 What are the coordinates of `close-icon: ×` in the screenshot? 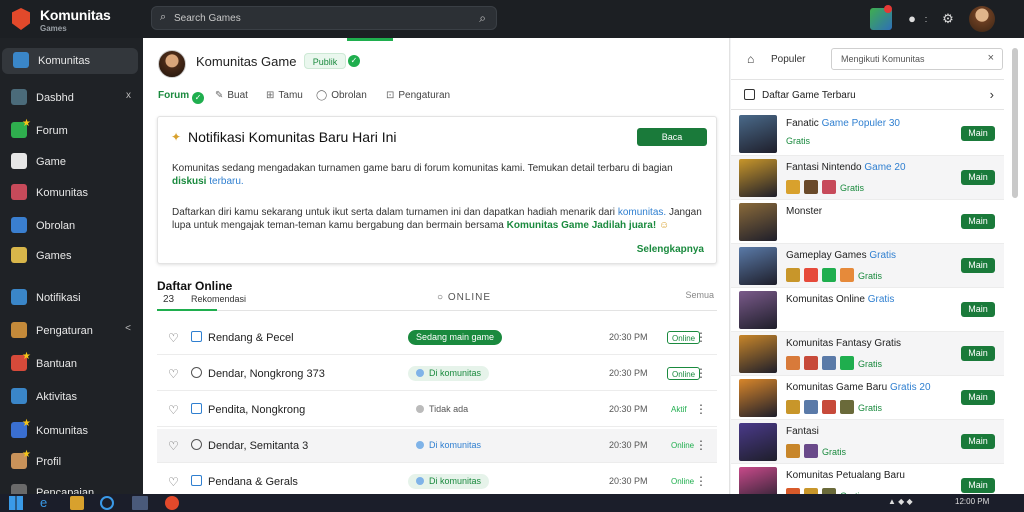 It's located at (991, 58).